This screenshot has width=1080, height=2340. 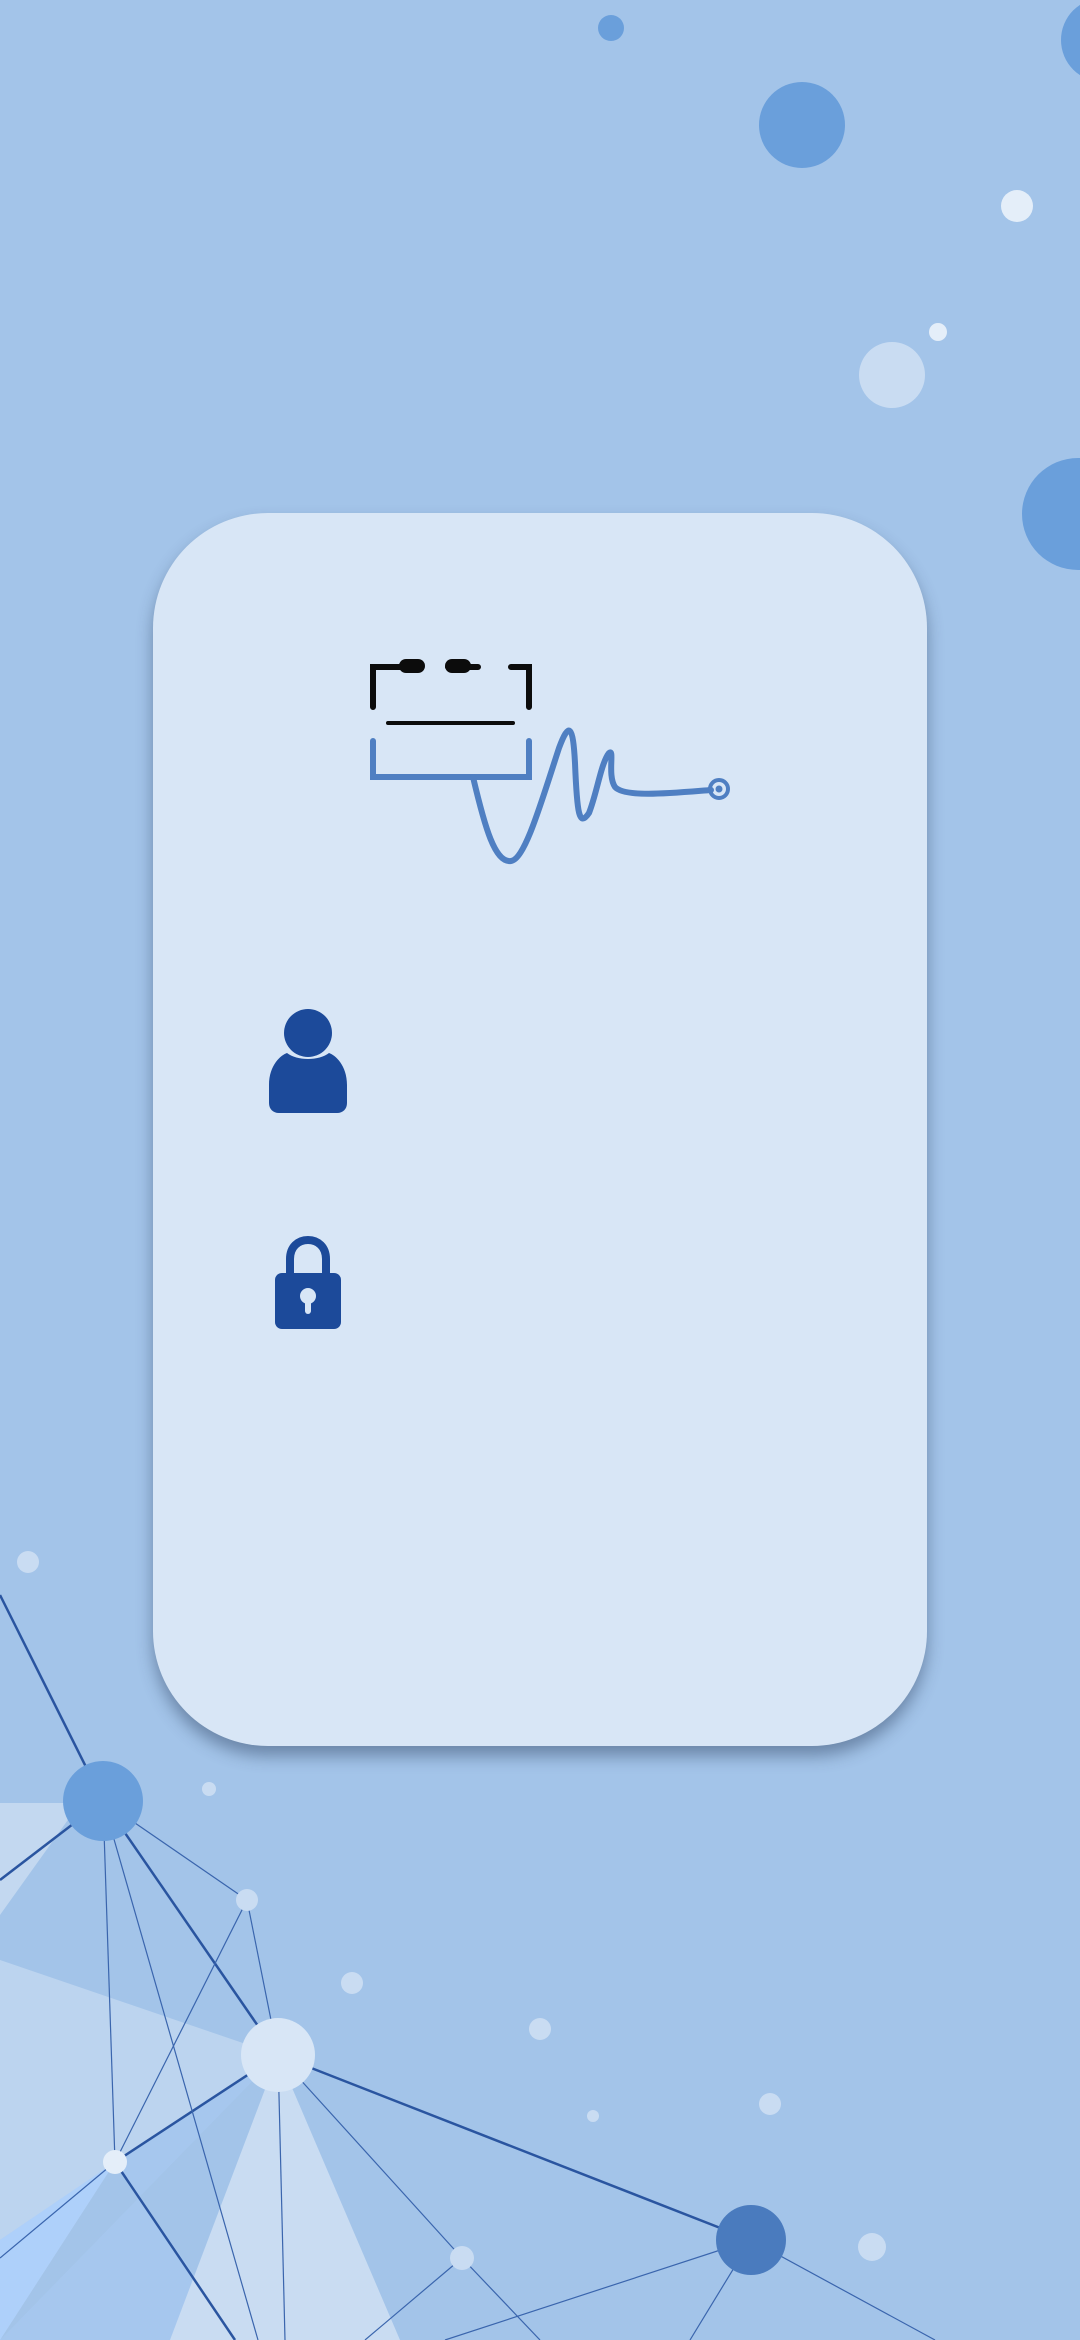 What do you see at coordinates (548, 773) in the screenshot?
I see `clipboard-stethoscope-logo-icon` at bounding box center [548, 773].